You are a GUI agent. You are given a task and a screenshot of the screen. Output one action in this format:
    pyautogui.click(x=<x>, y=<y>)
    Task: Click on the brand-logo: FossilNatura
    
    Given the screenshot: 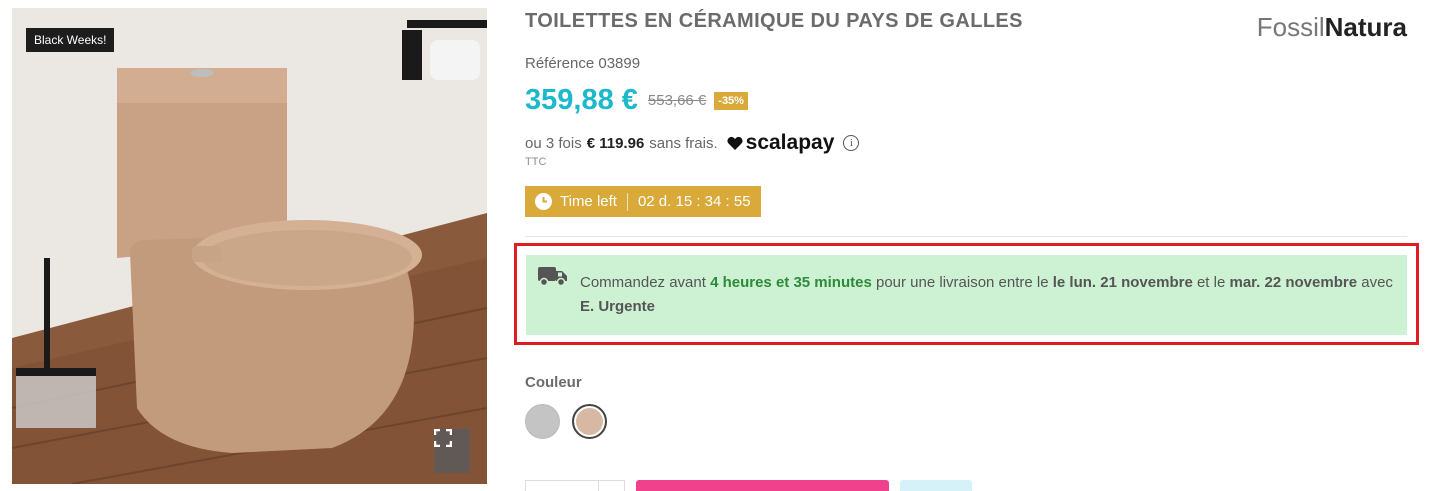 What is the action you would take?
    pyautogui.click(x=1332, y=27)
    